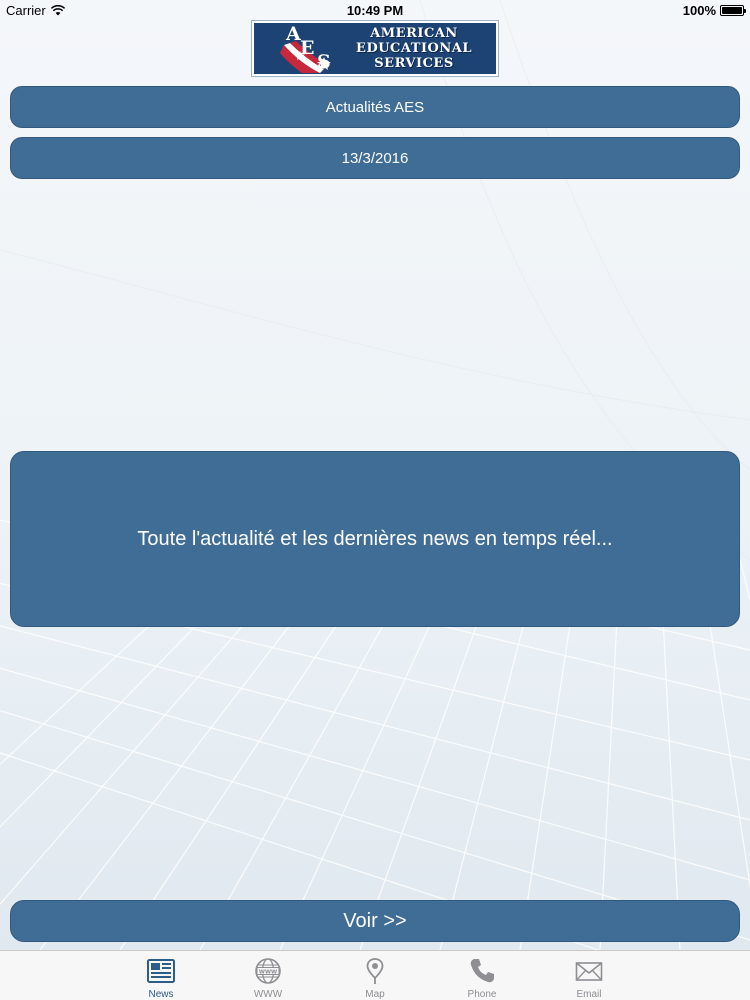  What do you see at coordinates (482, 971) in the screenshot?
I see `phone-icon` at bounding box center [482, 971].